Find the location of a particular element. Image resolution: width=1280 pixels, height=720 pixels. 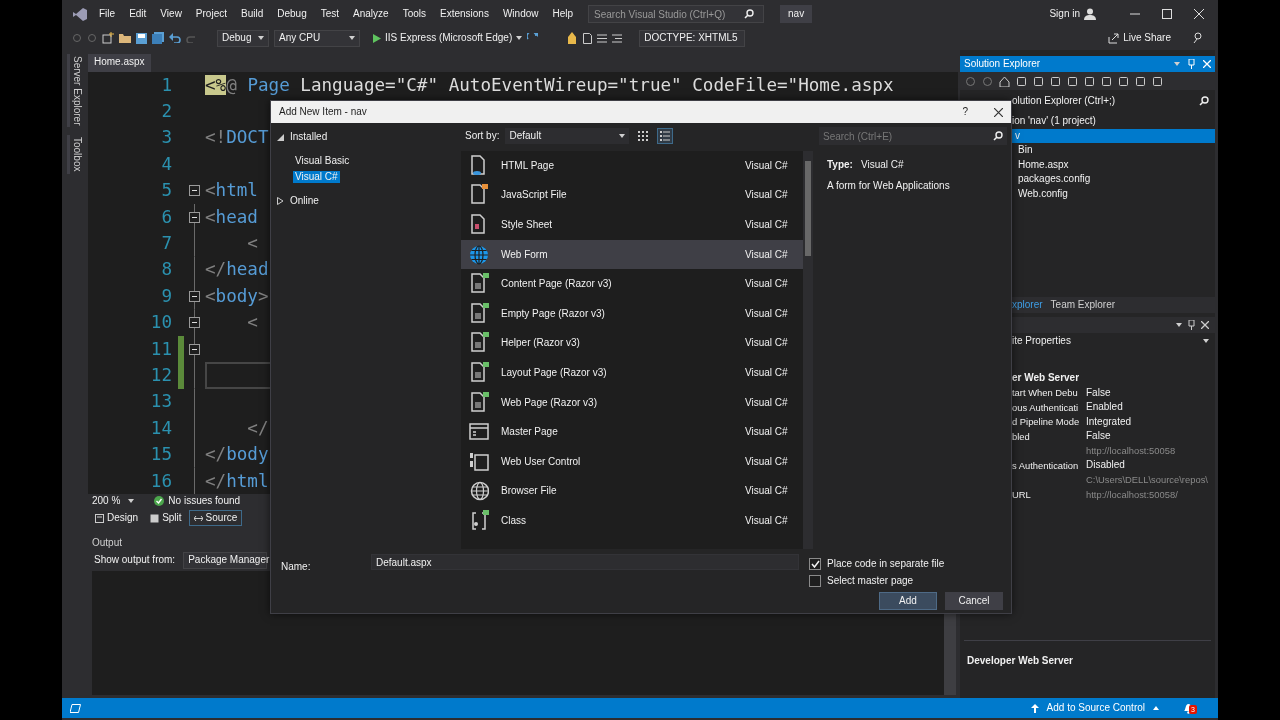

logo-icon is located at coordinates (80, 14).